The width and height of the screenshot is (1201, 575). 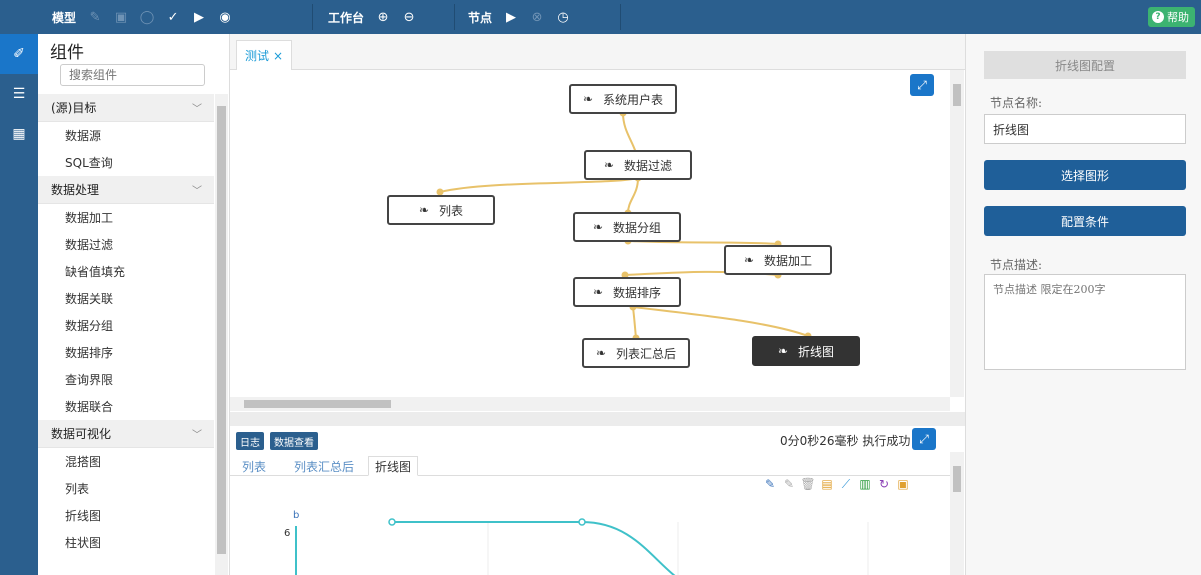 I want to click on trash-icon: 🗑, so click(x=808, y=484).